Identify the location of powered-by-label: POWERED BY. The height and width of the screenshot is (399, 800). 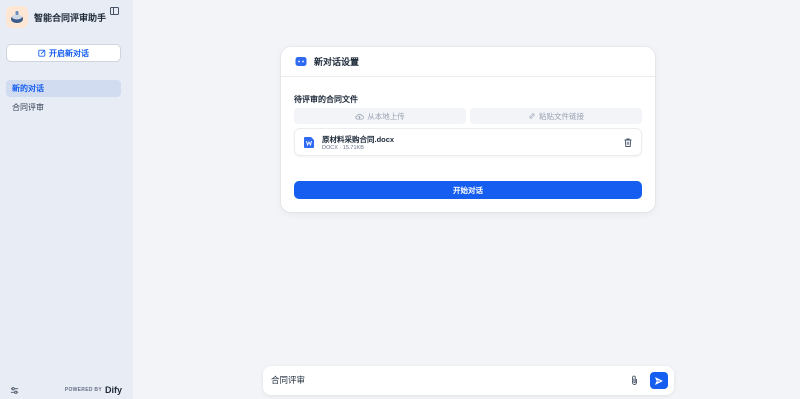
(83, 390).